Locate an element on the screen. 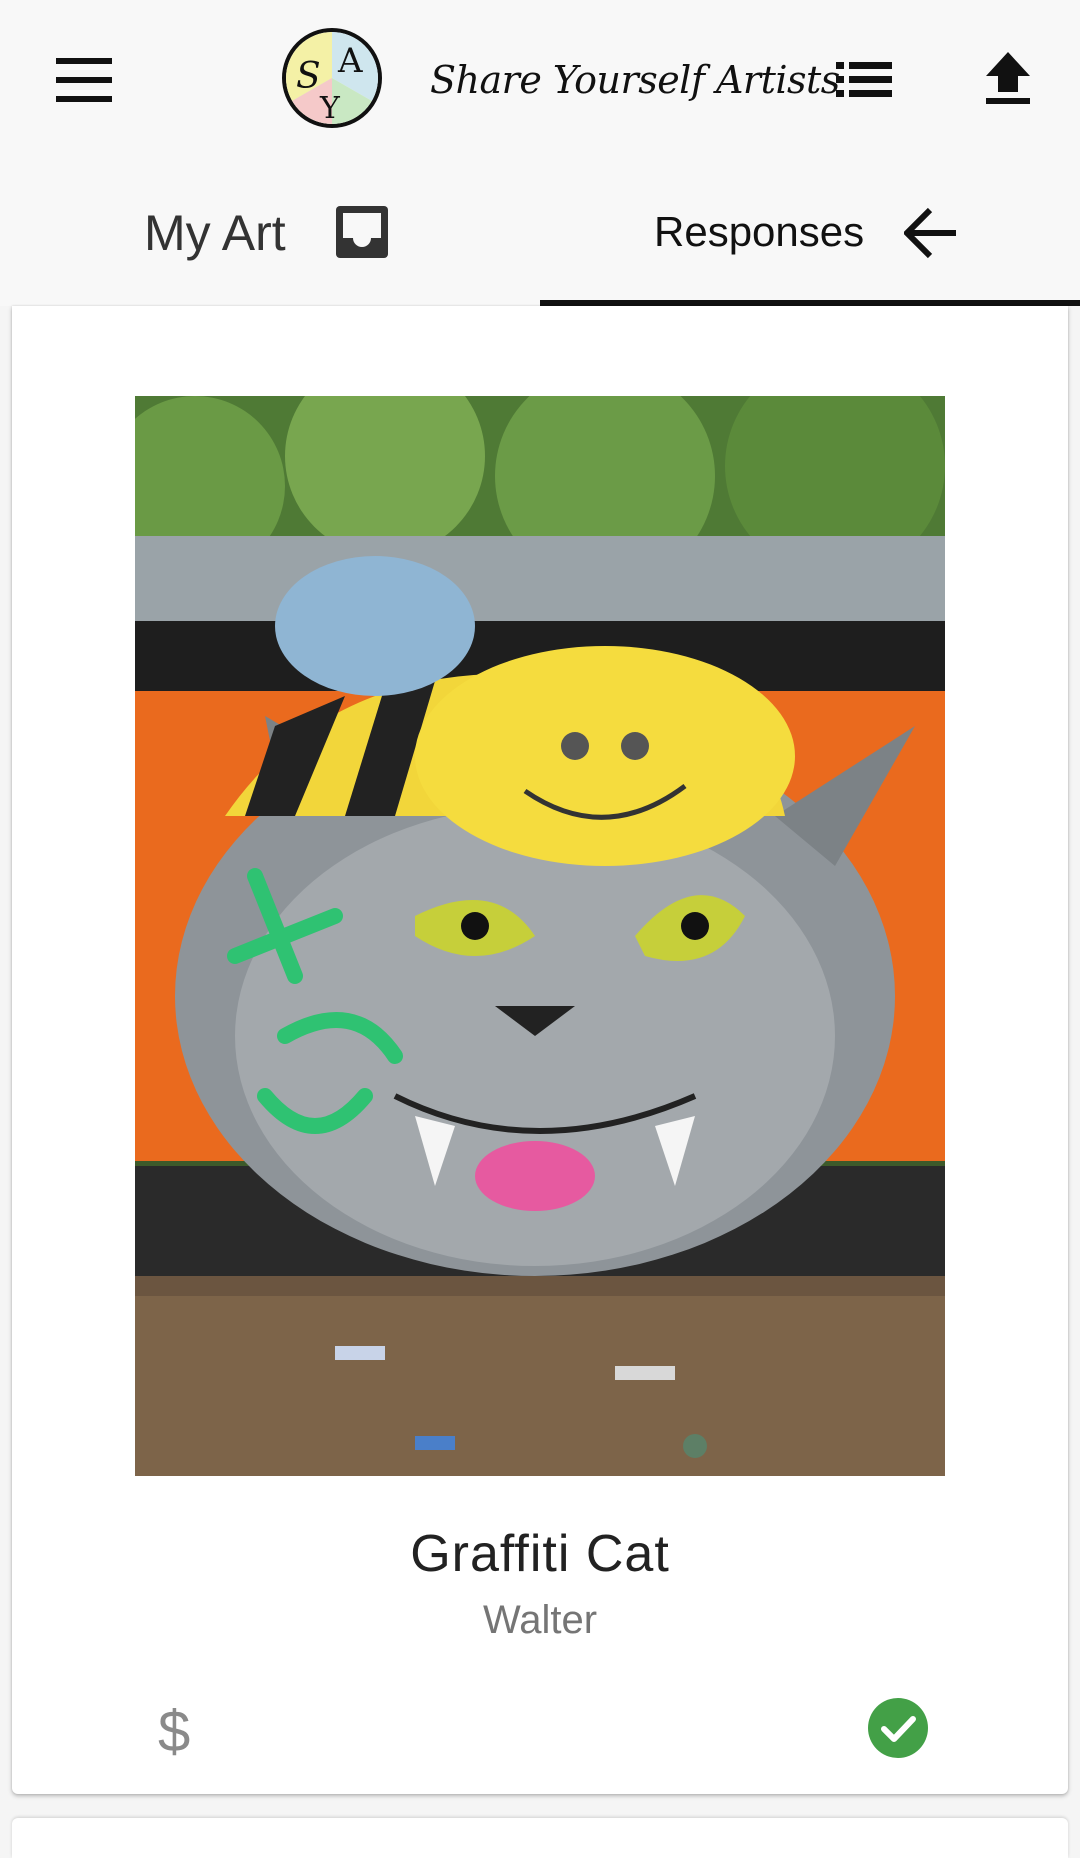 The width and height of the screenshot is (1080, 1858). check-circle-icon is located at coordinates (898, 1728).